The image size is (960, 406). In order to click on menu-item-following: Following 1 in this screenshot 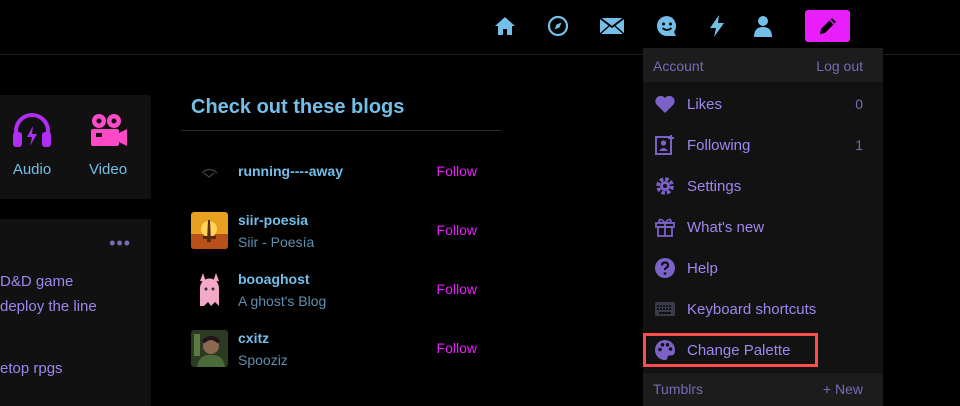, I will do `click(763, 145)`.